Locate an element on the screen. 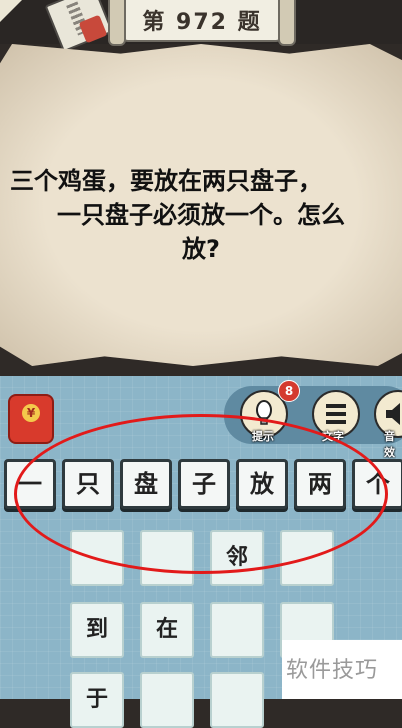 The image size is (402, 728). sound-label: 音效 is located at coordinates (389, 444).